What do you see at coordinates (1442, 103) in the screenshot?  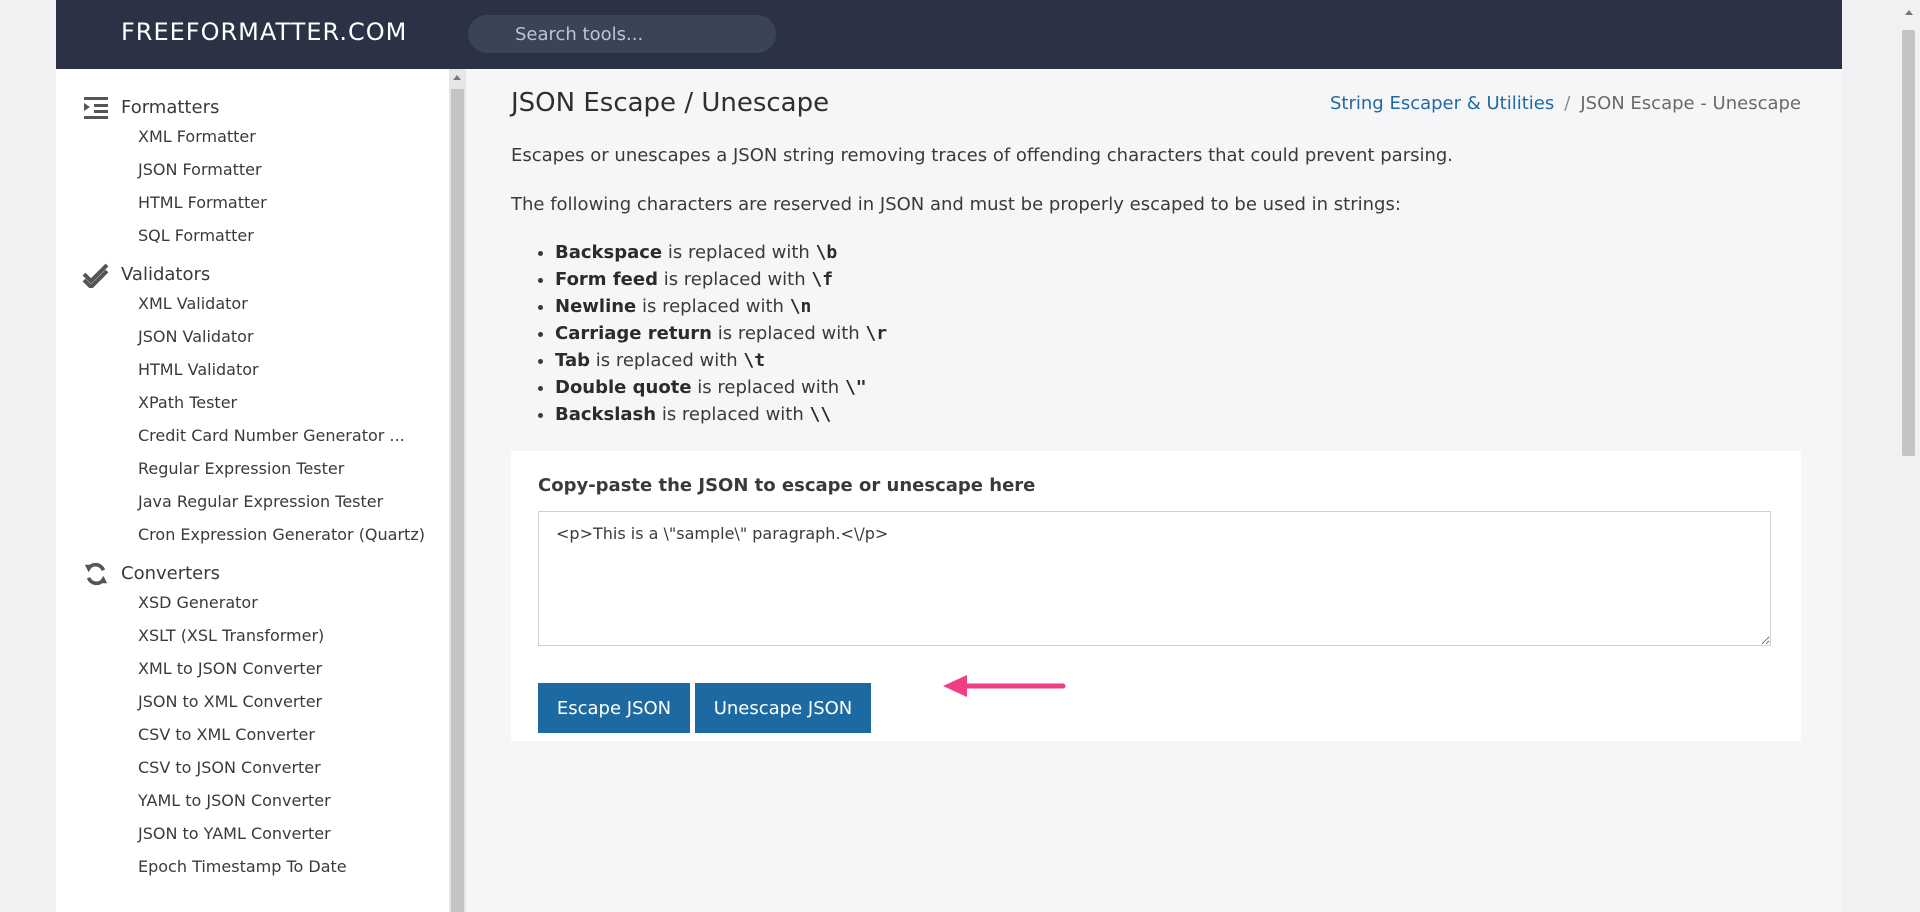 I see `breadcrumb-parent-link: String Escaper & Utilities` at bounding box center [1442, 103].